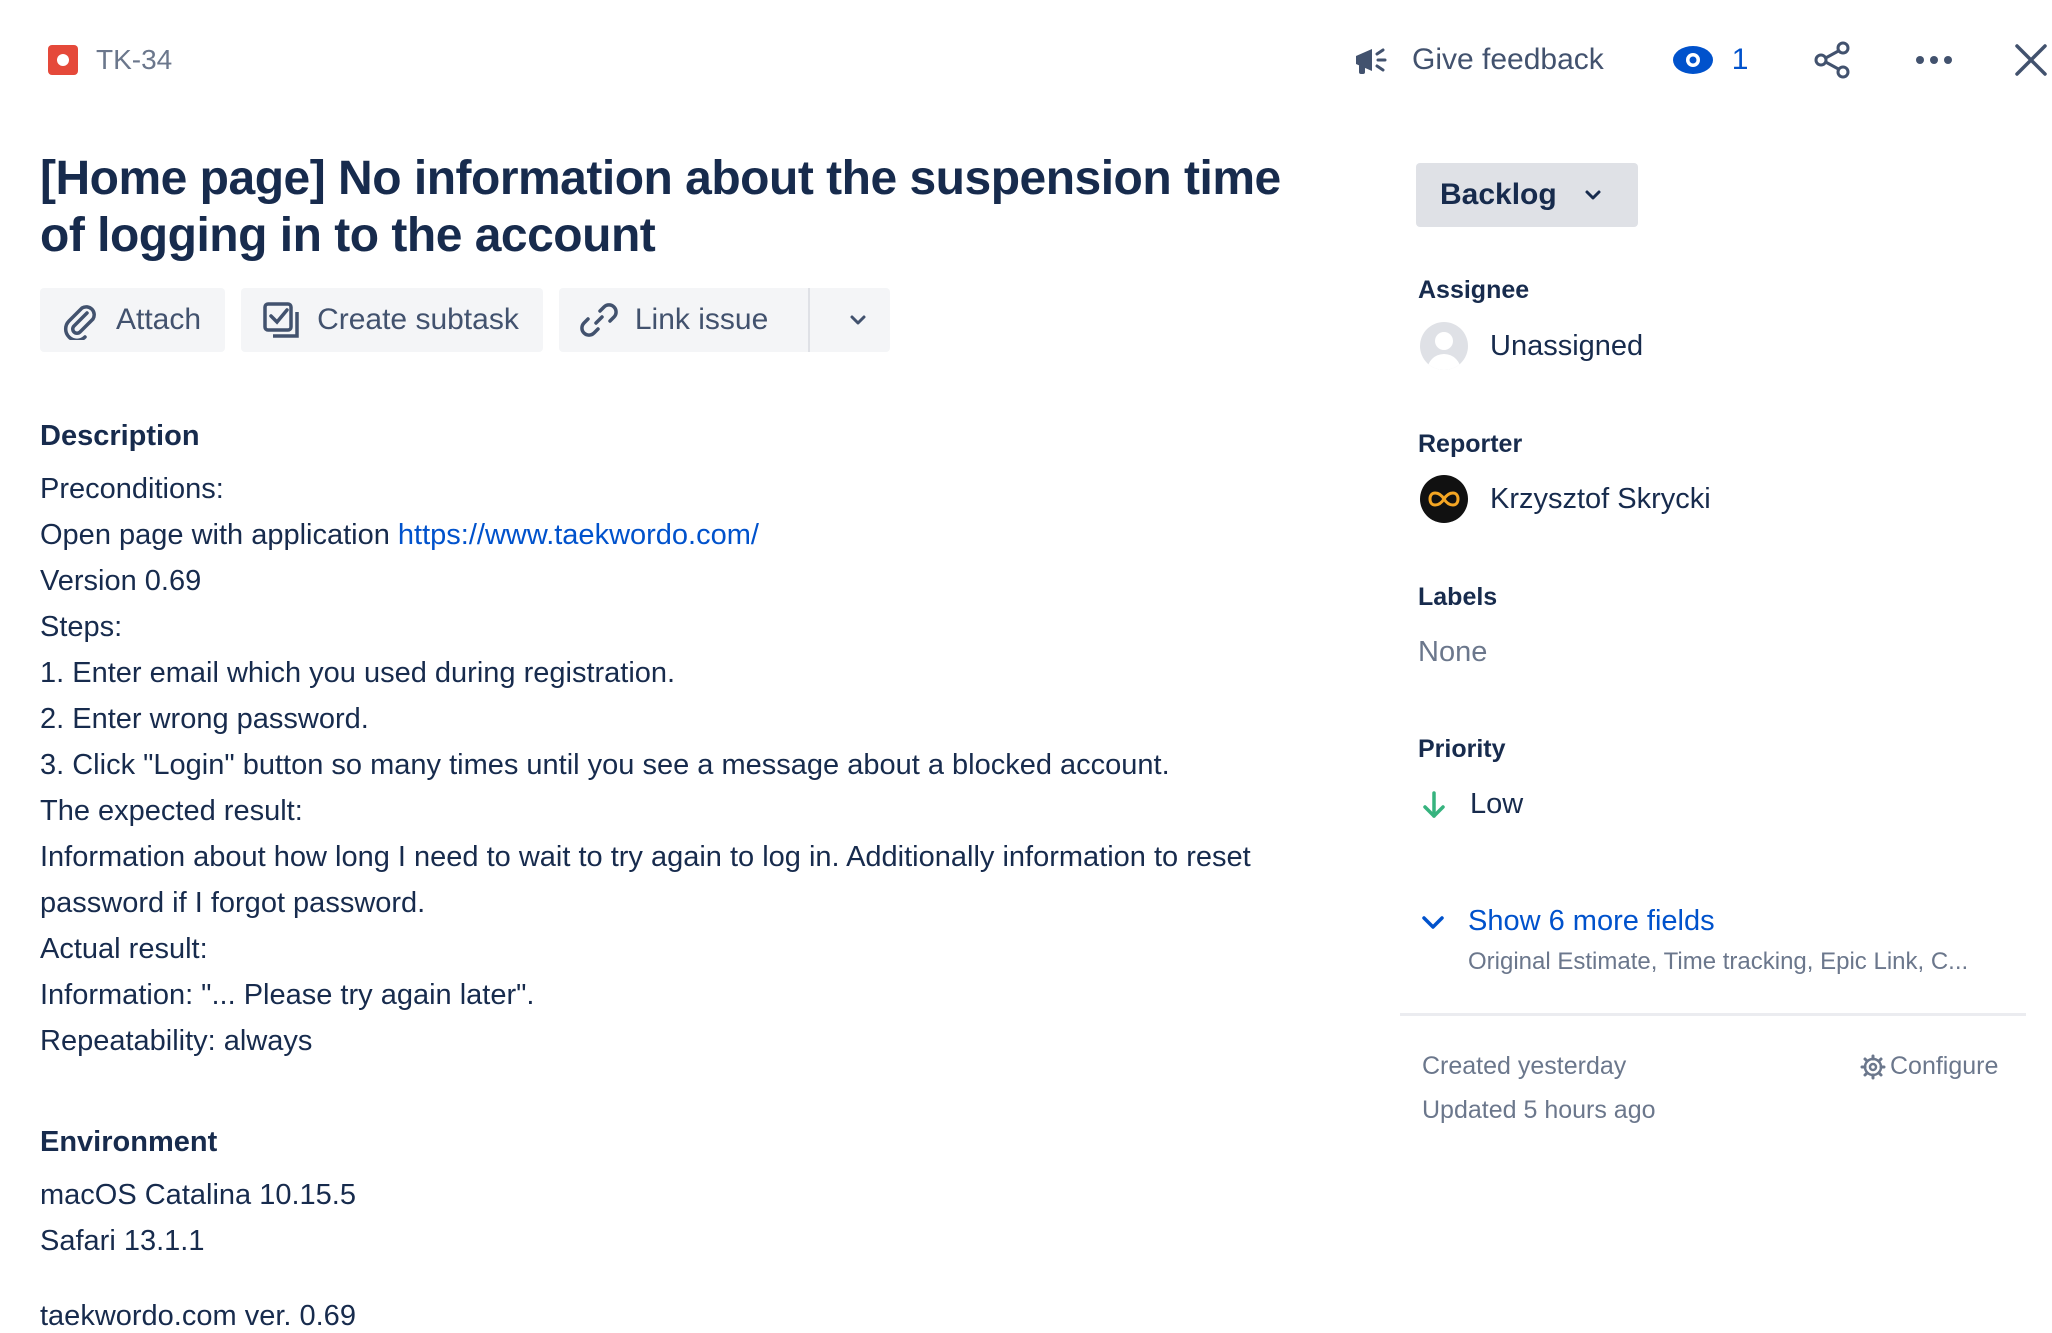  What do you see at coordinates (198, 1316) in the screenshot?
I see `environment-extra-line: taekwordo.com ver. 0.69` at bounding box center [198, 1316].